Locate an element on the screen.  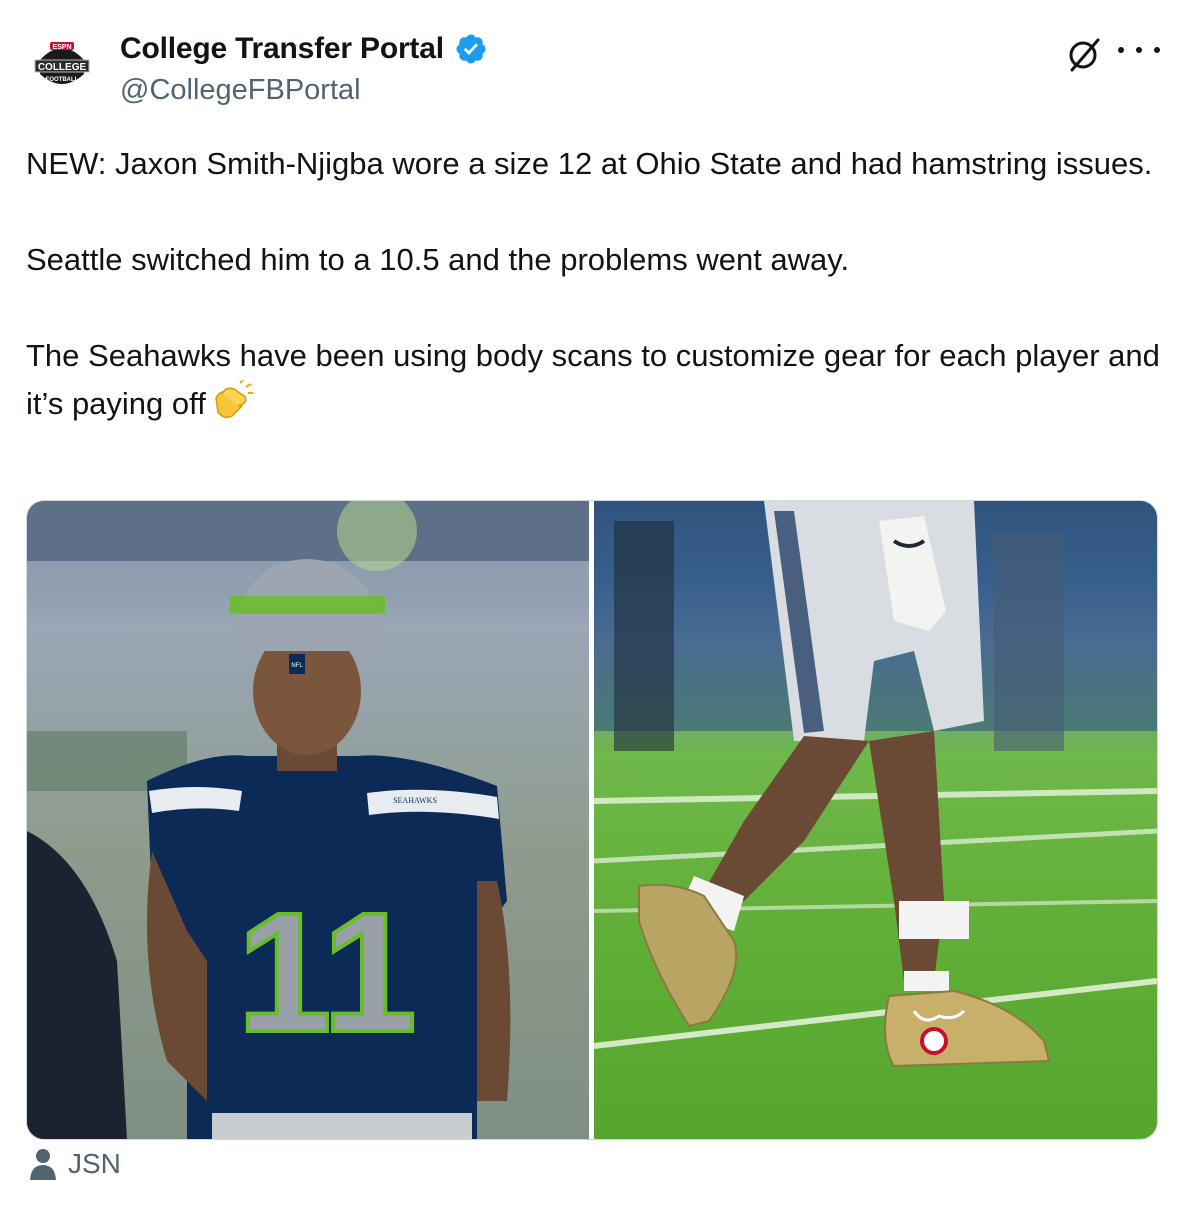
media-attribution: JSN is located at coordinates (75, 1164).